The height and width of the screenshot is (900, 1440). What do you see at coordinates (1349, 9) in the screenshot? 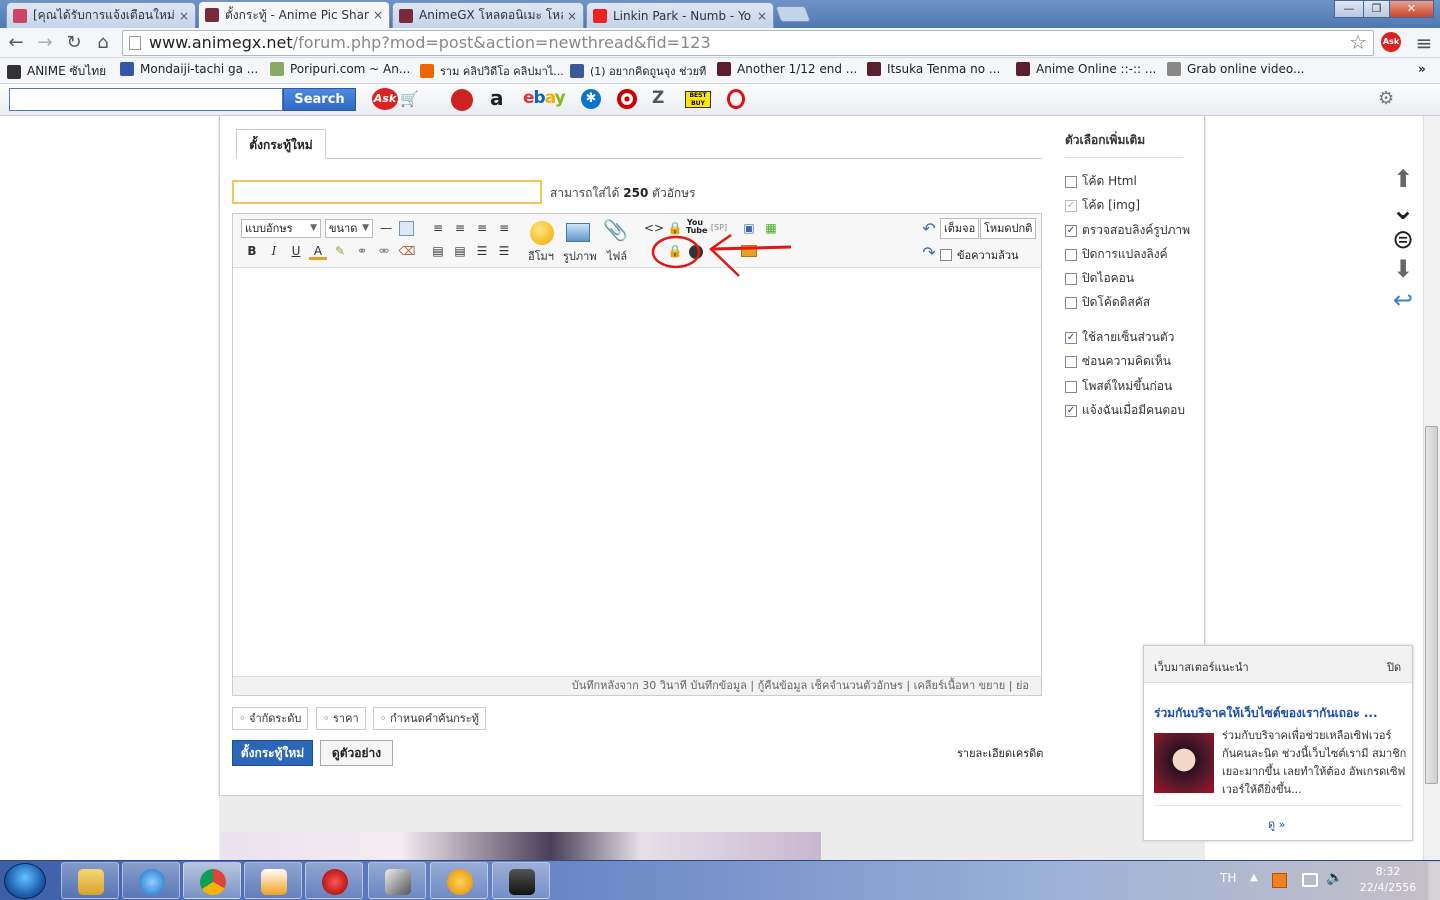
I see `minimize-button: —` at bounding box center [1349, 9].